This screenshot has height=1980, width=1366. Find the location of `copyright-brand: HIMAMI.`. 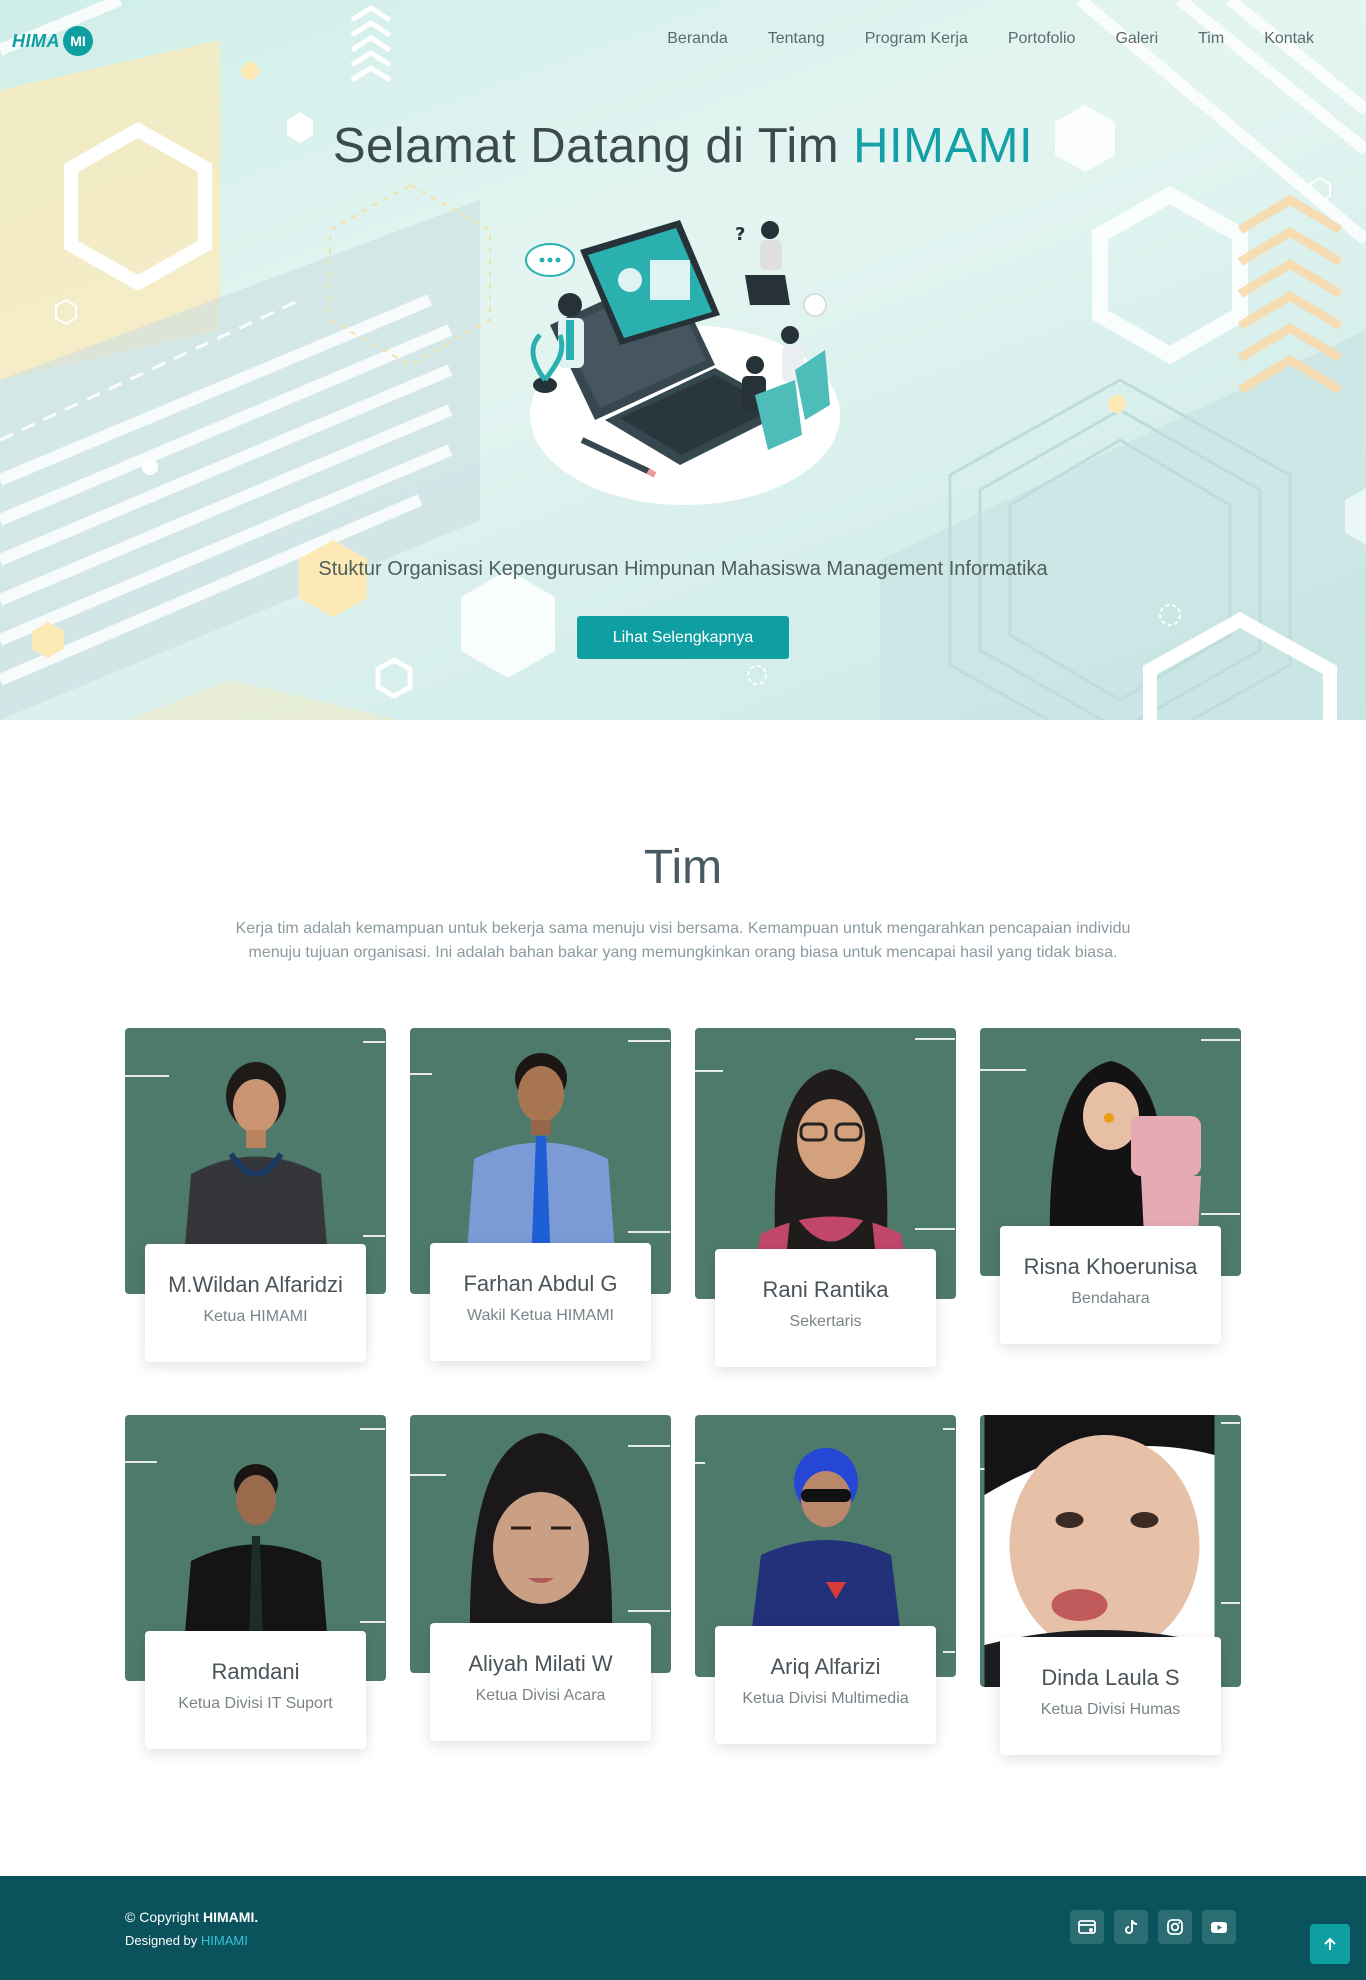

copyright-brand: HIMAMI. is located at coordinates (231, 1917).